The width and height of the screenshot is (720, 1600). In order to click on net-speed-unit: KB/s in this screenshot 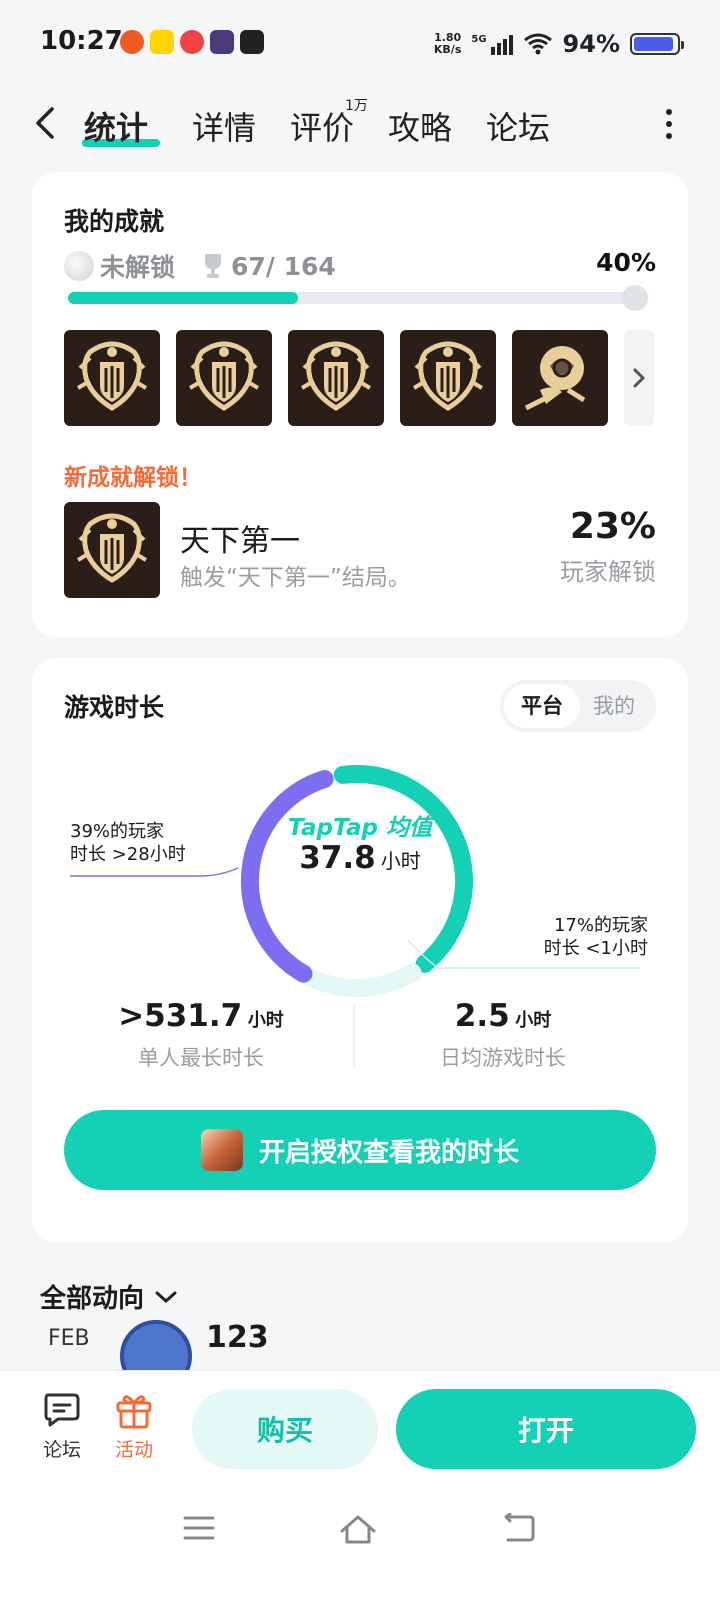, I will do `click(447, 49)`.